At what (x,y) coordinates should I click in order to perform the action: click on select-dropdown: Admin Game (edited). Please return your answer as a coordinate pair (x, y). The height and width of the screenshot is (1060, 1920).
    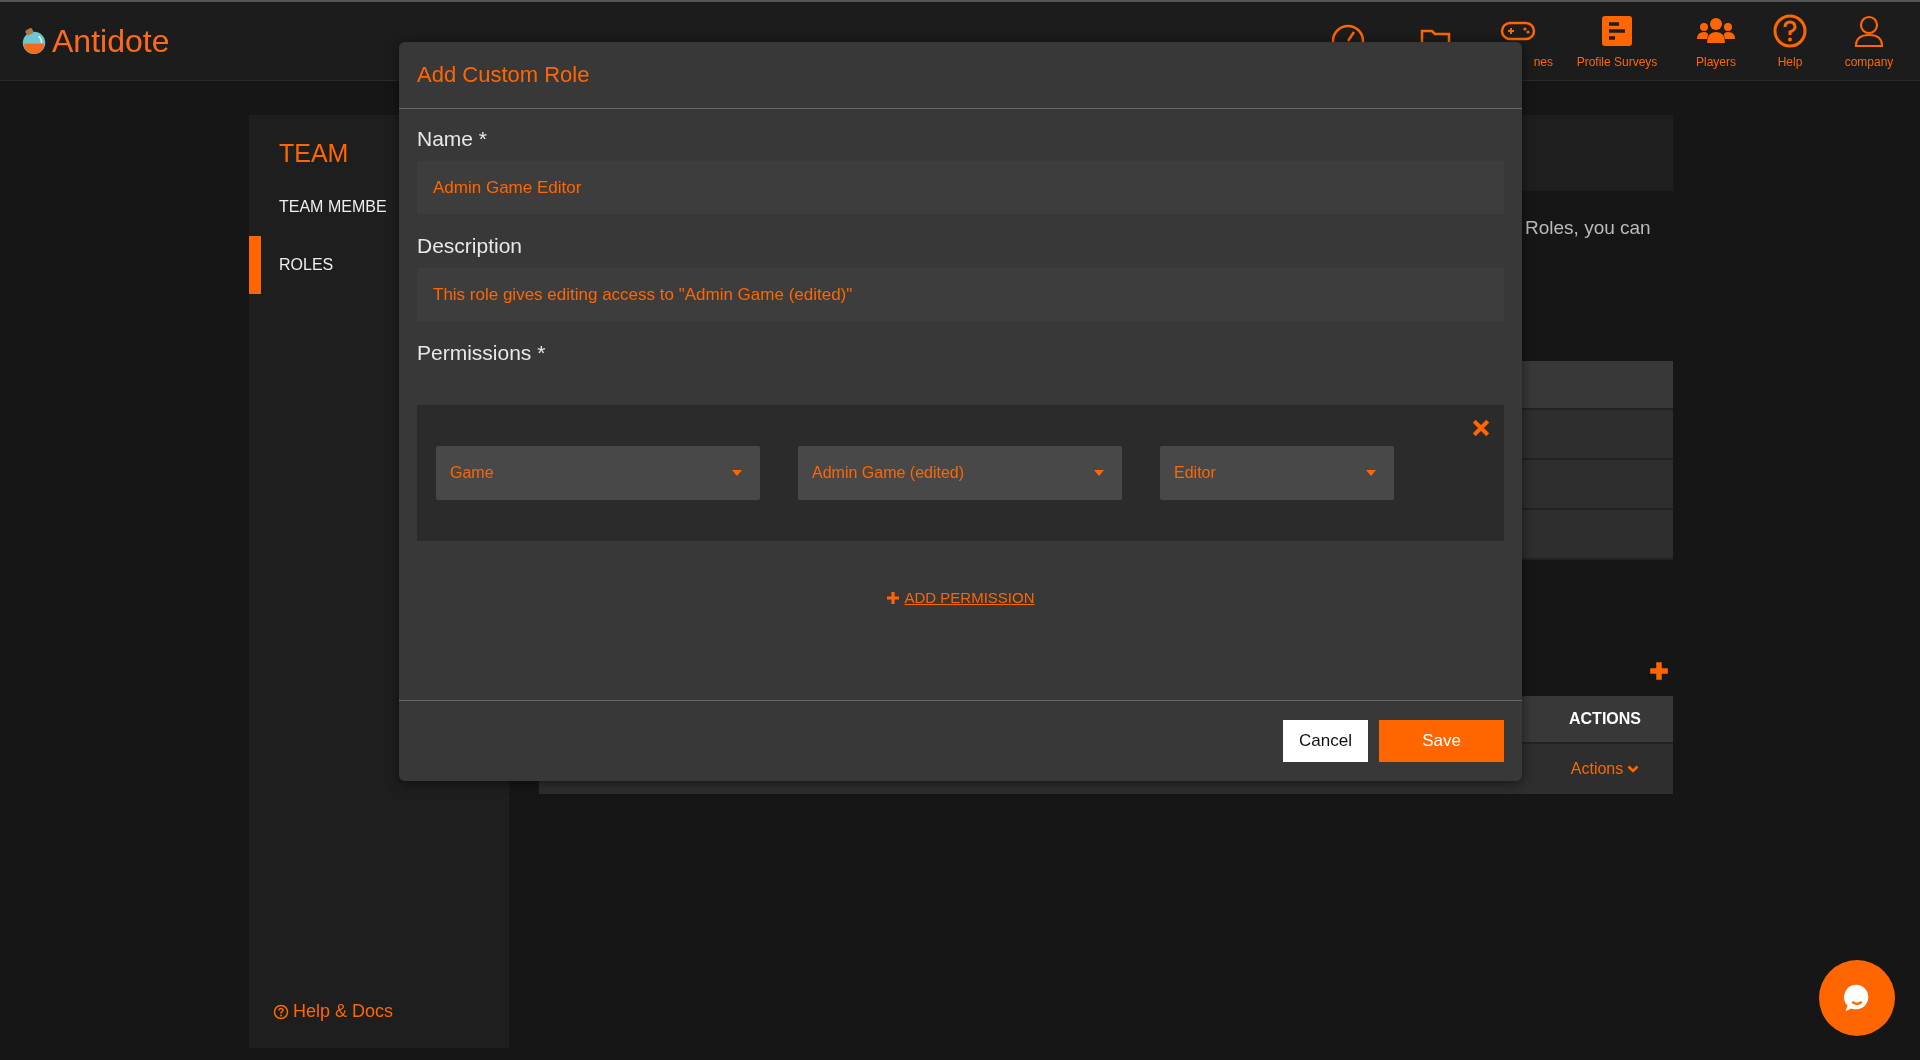
    Looking at the image, I should click on (960, 473).